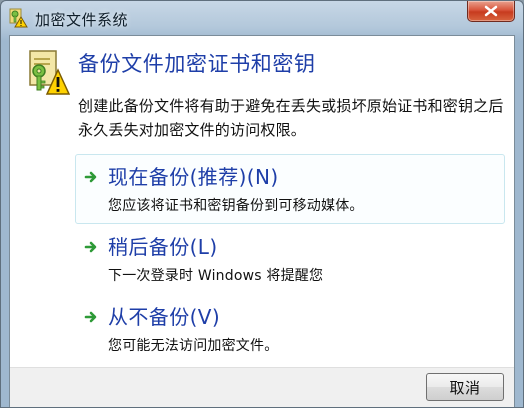  I want to click on option-title: 现在备份(推荐)(N), so click(193, 177).